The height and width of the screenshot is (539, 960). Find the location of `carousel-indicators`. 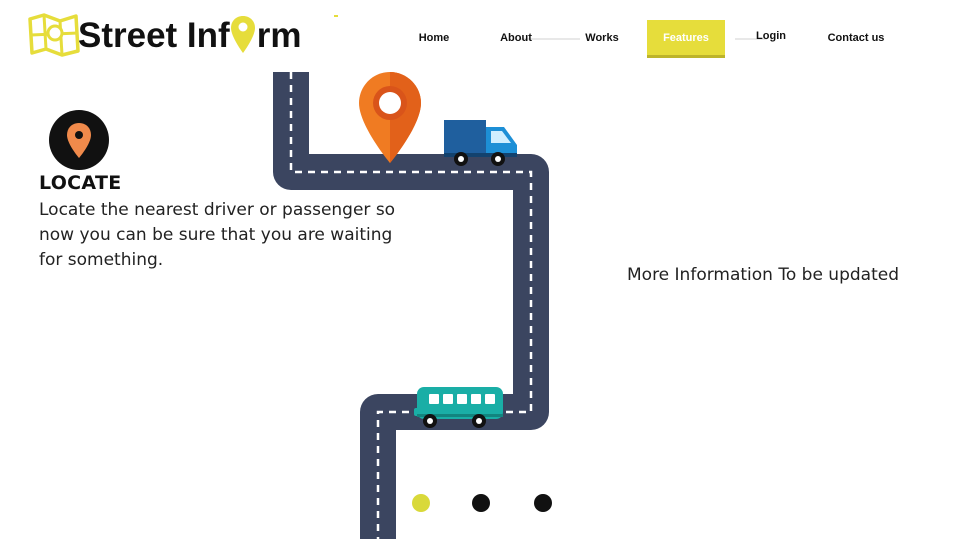

carousel-indicators is located at coordinates (485, 505).